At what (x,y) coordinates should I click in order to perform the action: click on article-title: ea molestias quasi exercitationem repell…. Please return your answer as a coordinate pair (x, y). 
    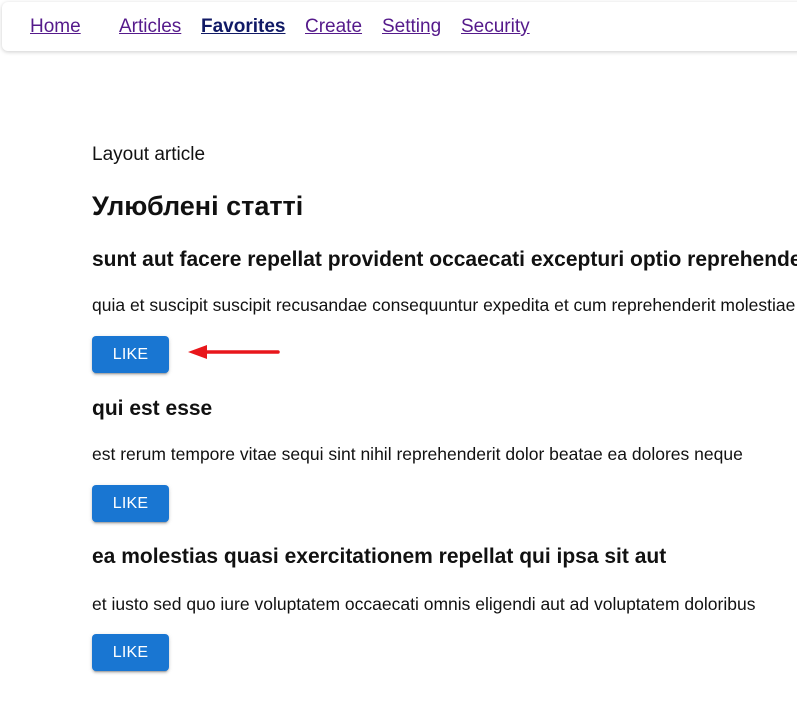
    Looking at the image, I should click on (379, 556).